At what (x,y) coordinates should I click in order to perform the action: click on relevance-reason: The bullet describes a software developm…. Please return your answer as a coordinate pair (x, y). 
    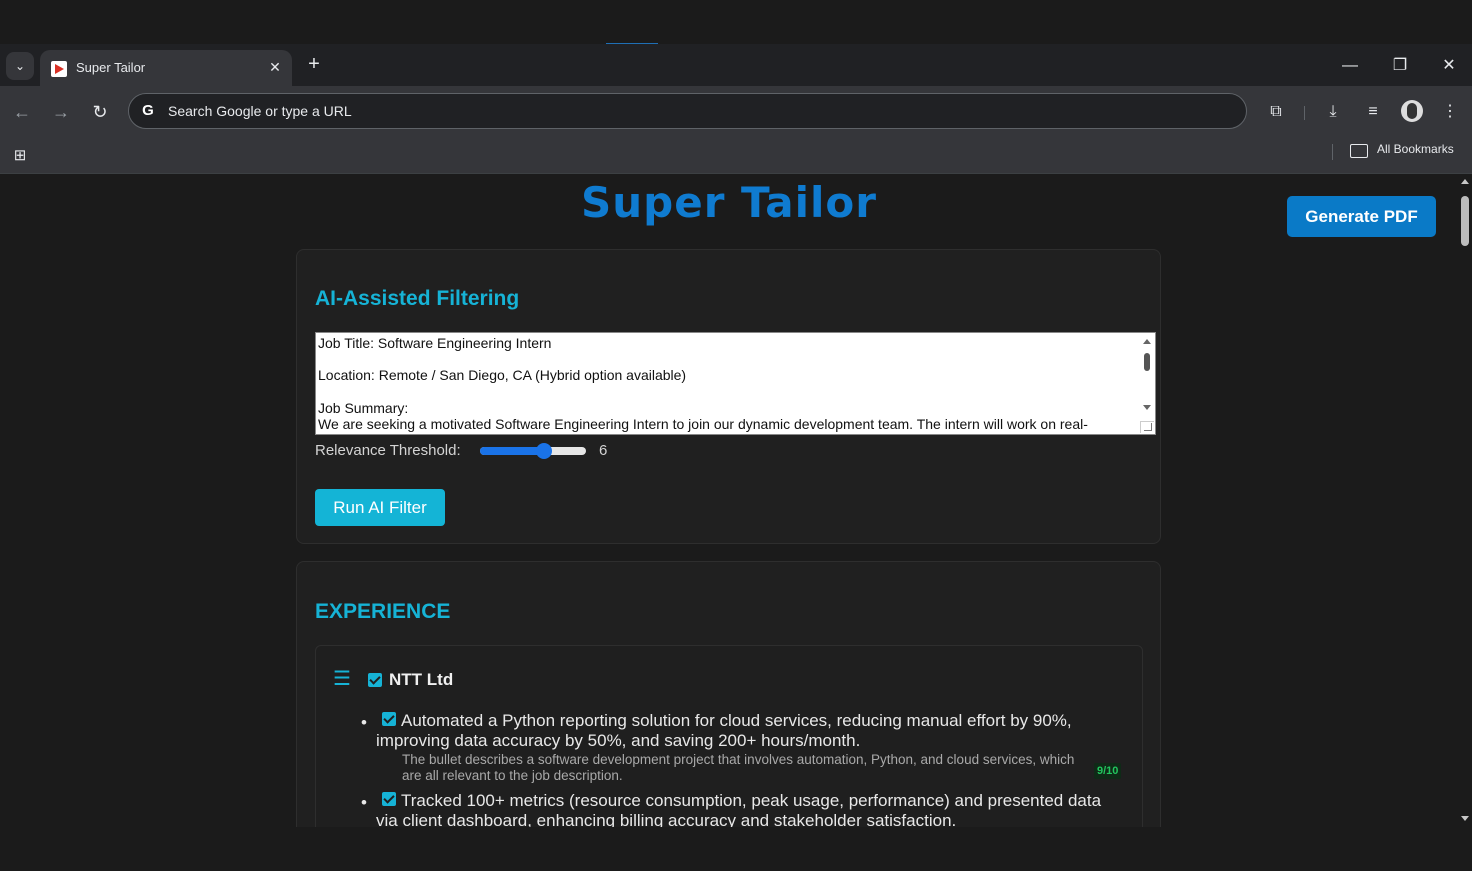
    Looking at the image, I should click on (738, 767).